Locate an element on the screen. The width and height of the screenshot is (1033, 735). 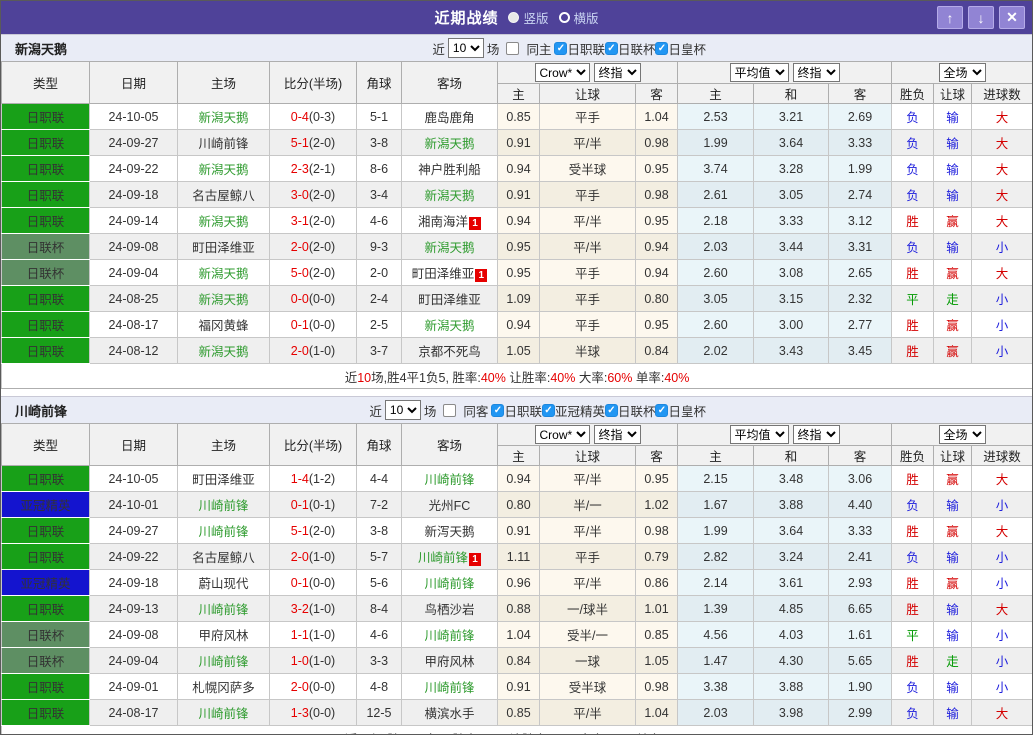
odds-source-group: Crow* 终指 is located at coordinates (587, 434).